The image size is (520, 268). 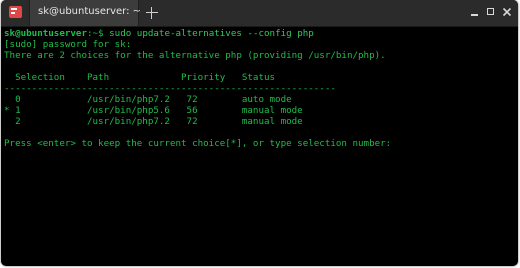 I want to click on prompt-user: sk@ubuntuserver, so click(x=45, y=33).